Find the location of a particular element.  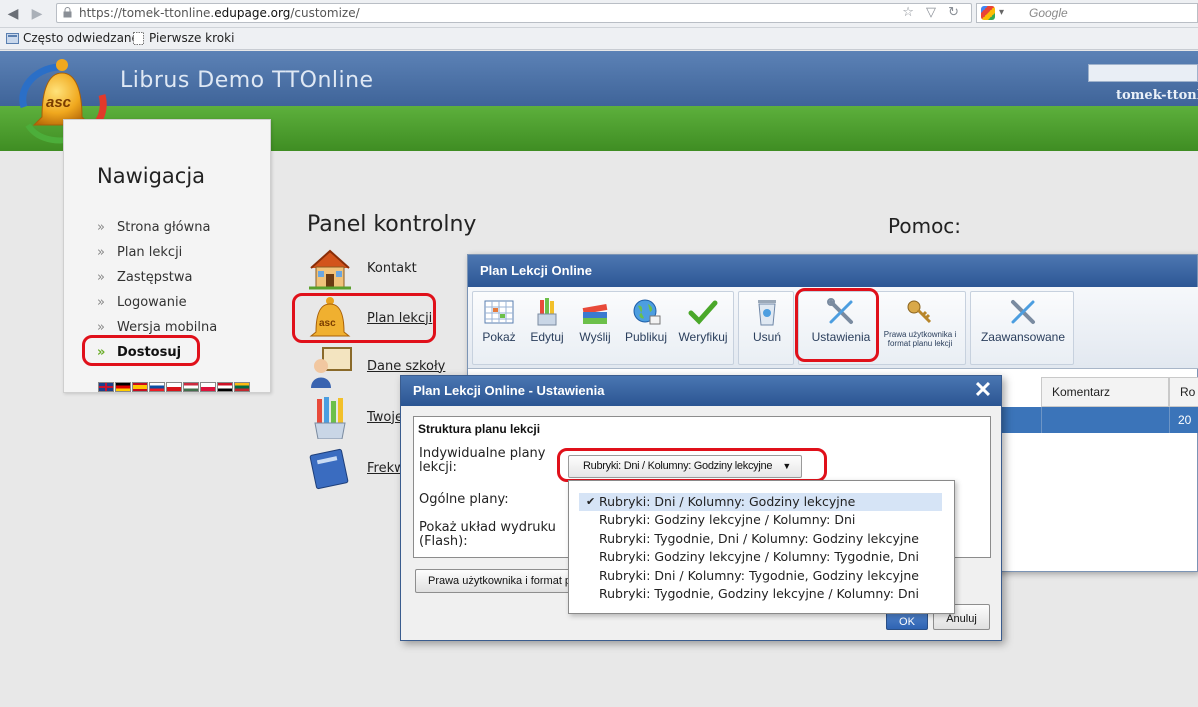

table-row: 20 is located at coordinates (1099, 420).